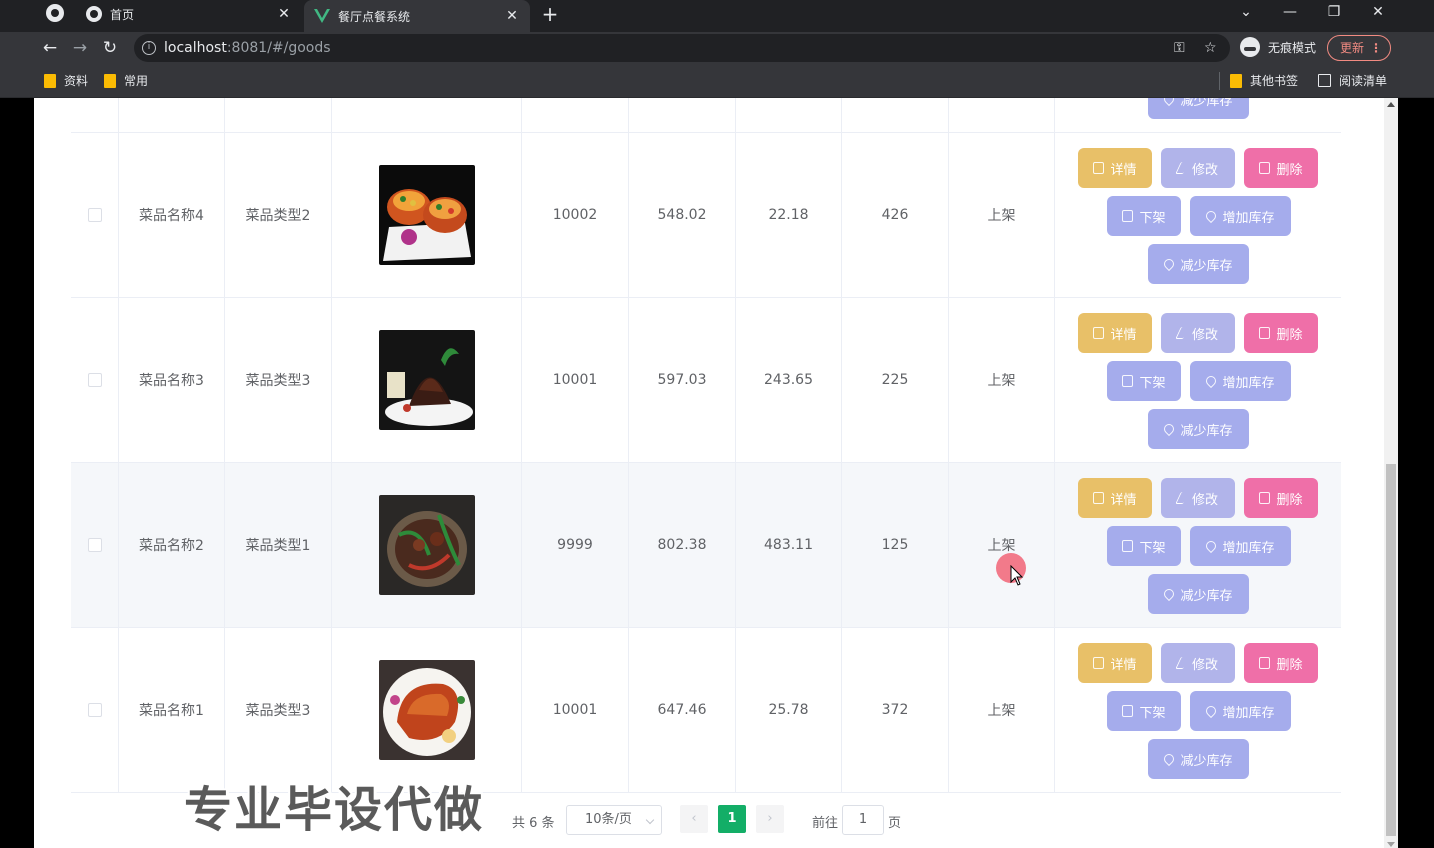  What do you see at coordinates (732, 819) in the screenshot?
I see `page-number-button: 1` at bounding box center [732, 819].